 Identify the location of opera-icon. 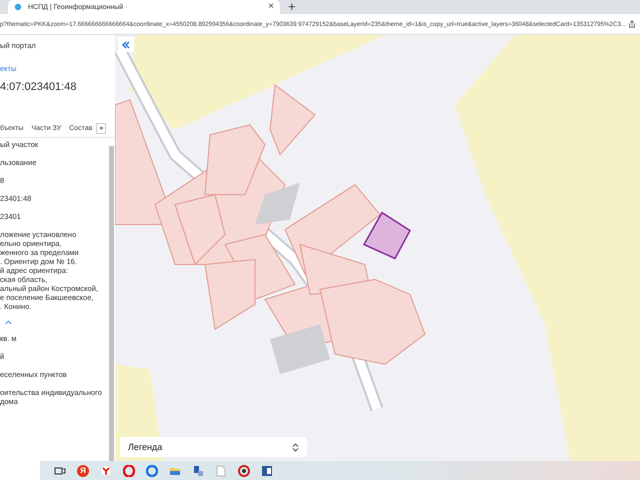
(129, 470).